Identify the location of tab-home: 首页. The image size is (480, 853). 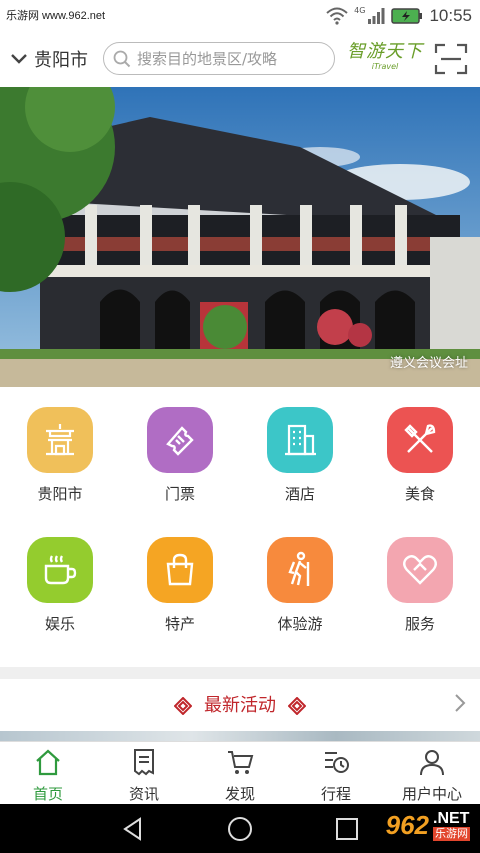
(48, 773).